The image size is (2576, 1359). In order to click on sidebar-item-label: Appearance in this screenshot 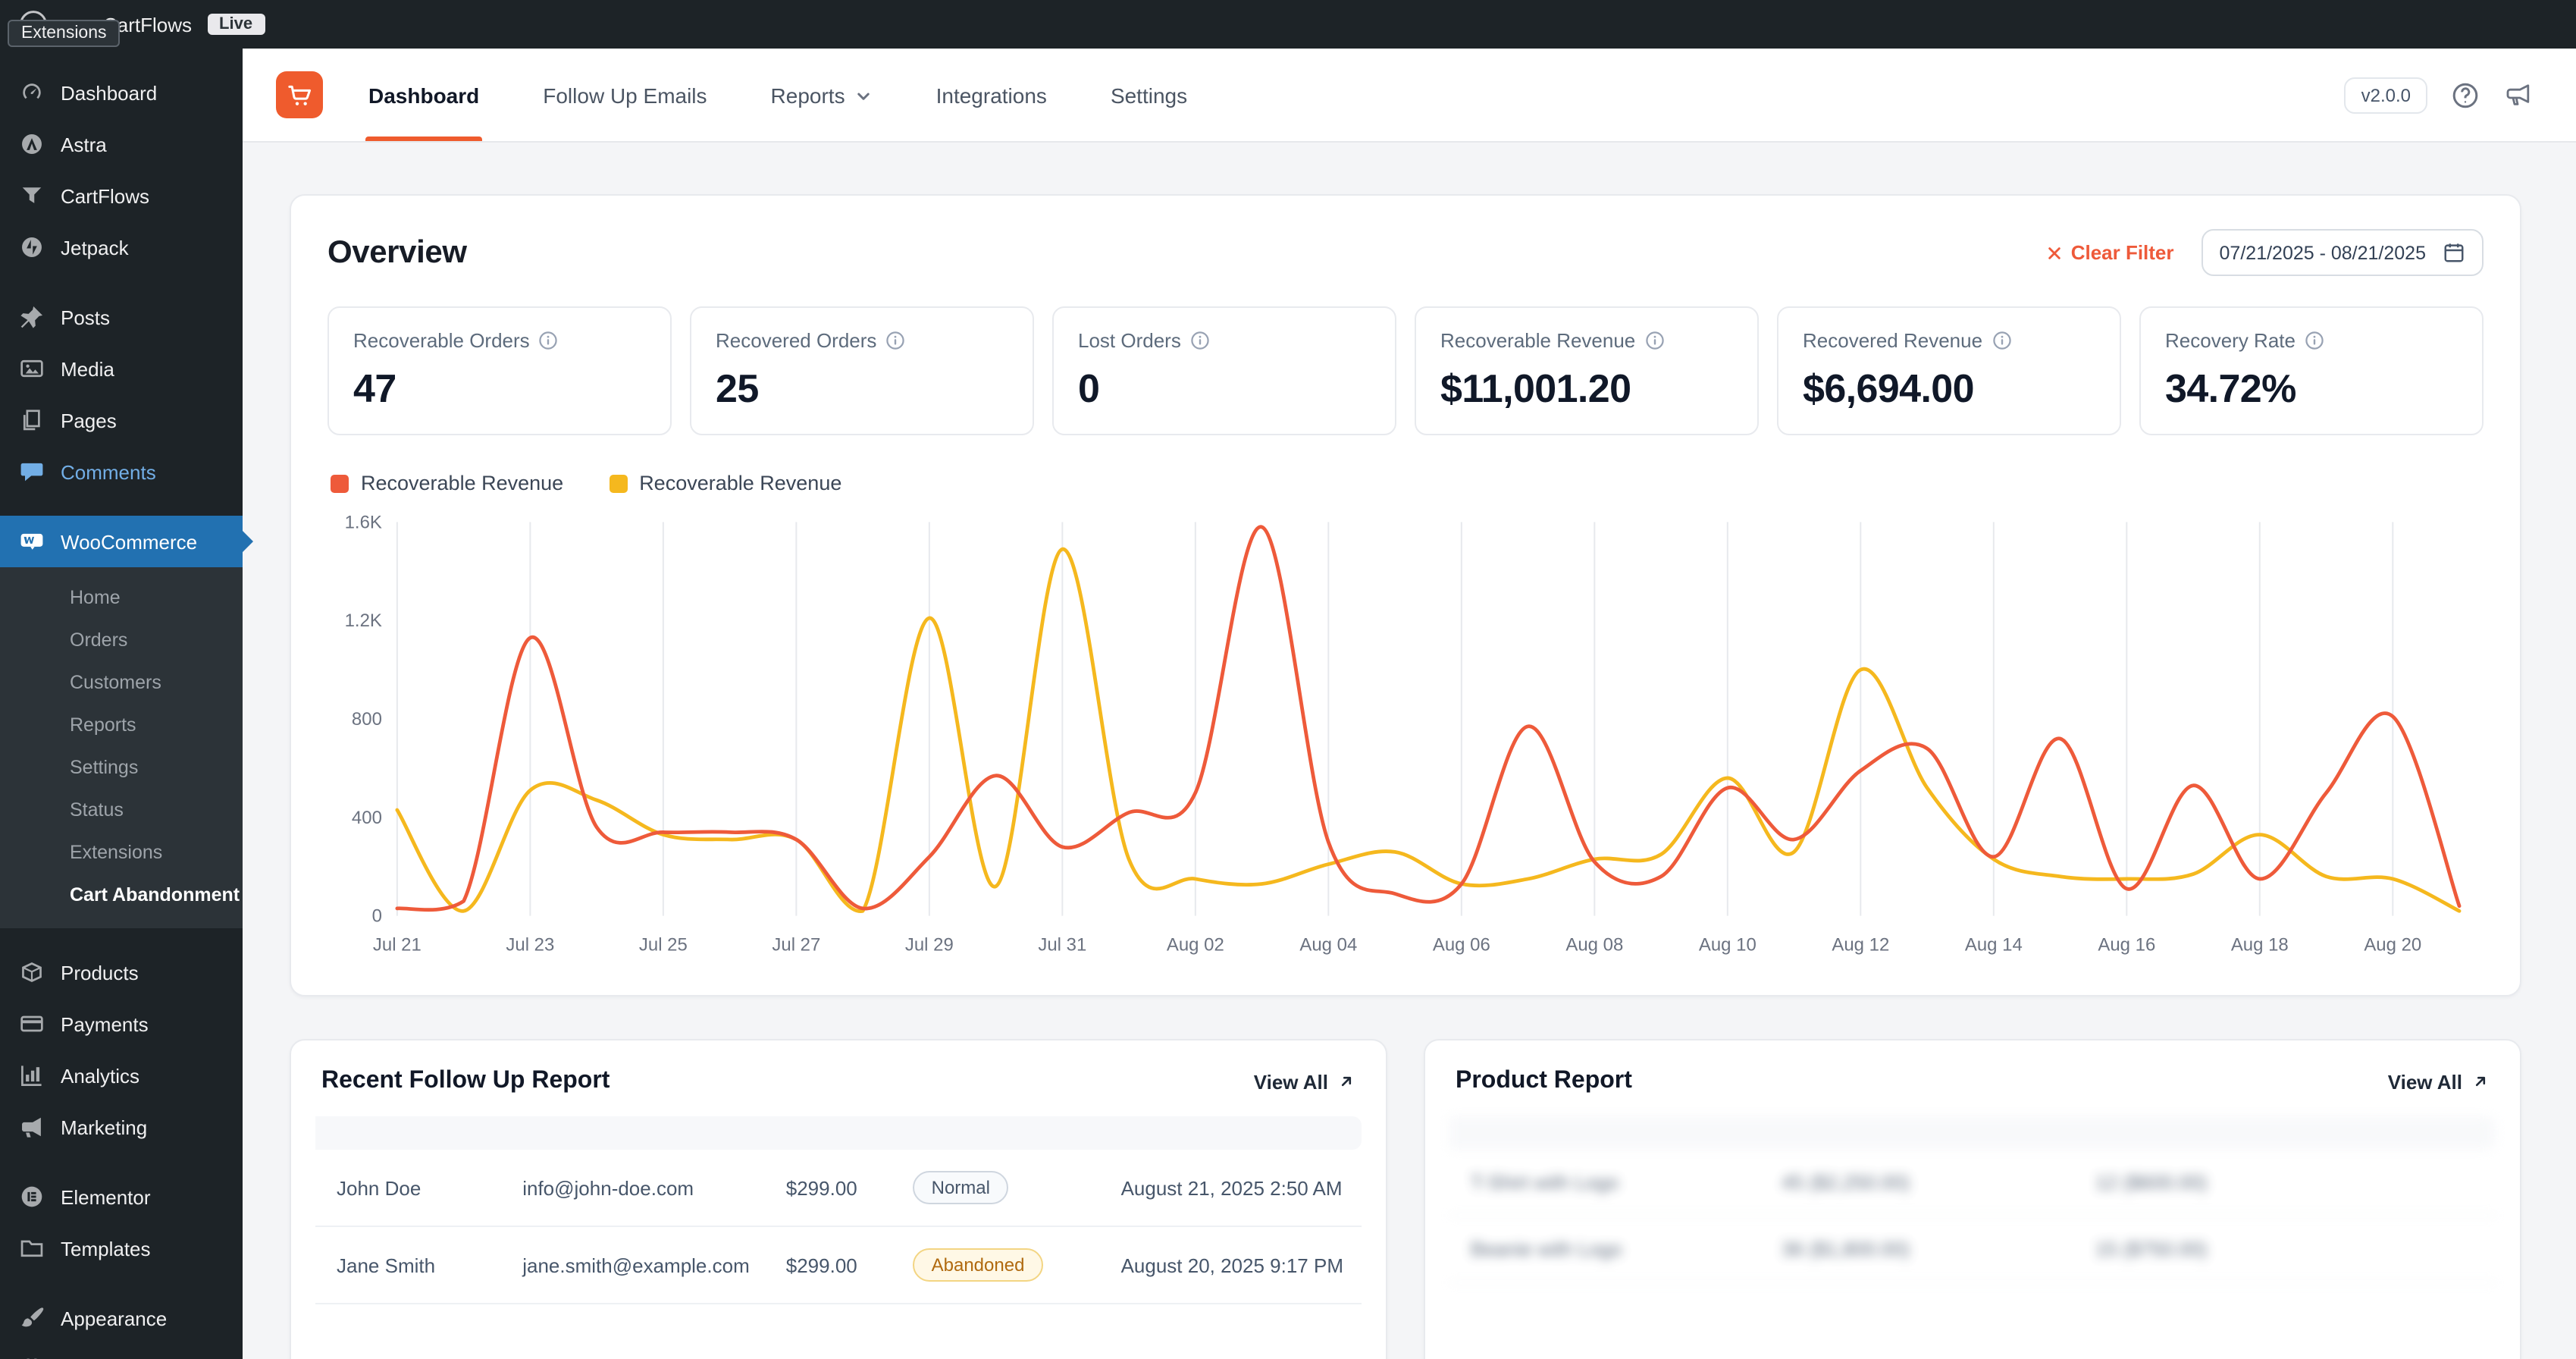, I will do `click(114, 1318)`.